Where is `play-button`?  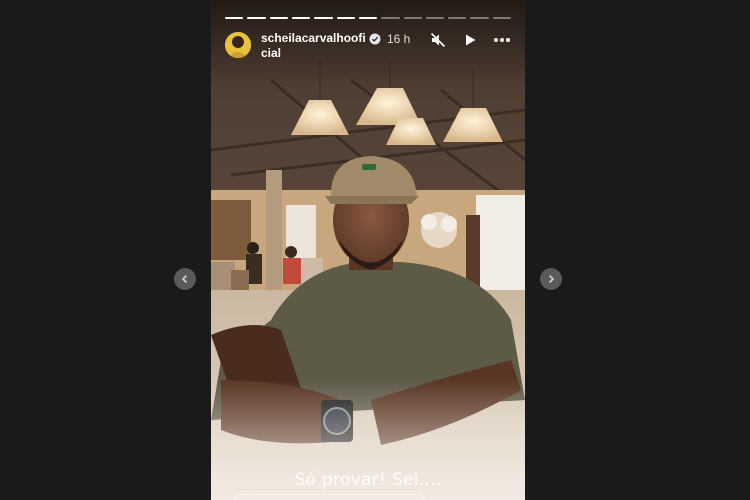 play-button is located at coordinates (470, 40).